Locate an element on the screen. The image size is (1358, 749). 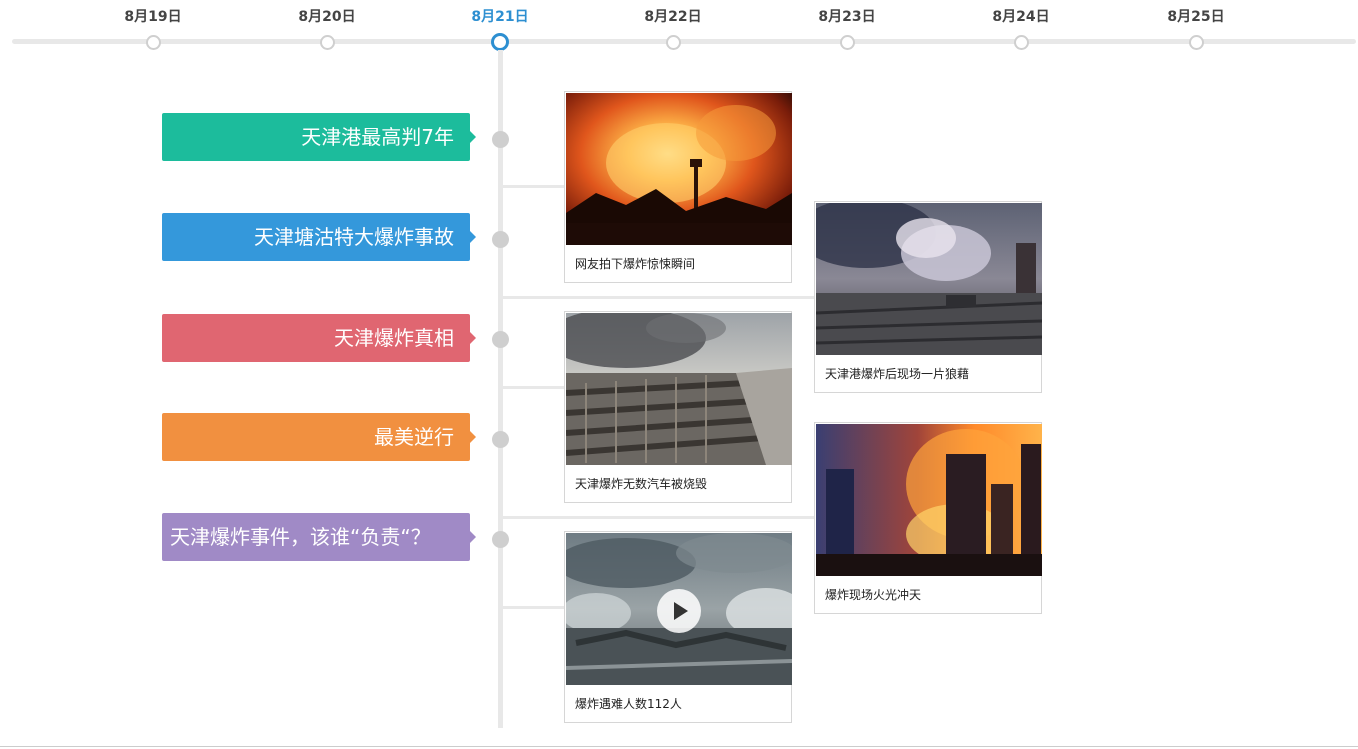
divider is located at coordinates (679, 746).